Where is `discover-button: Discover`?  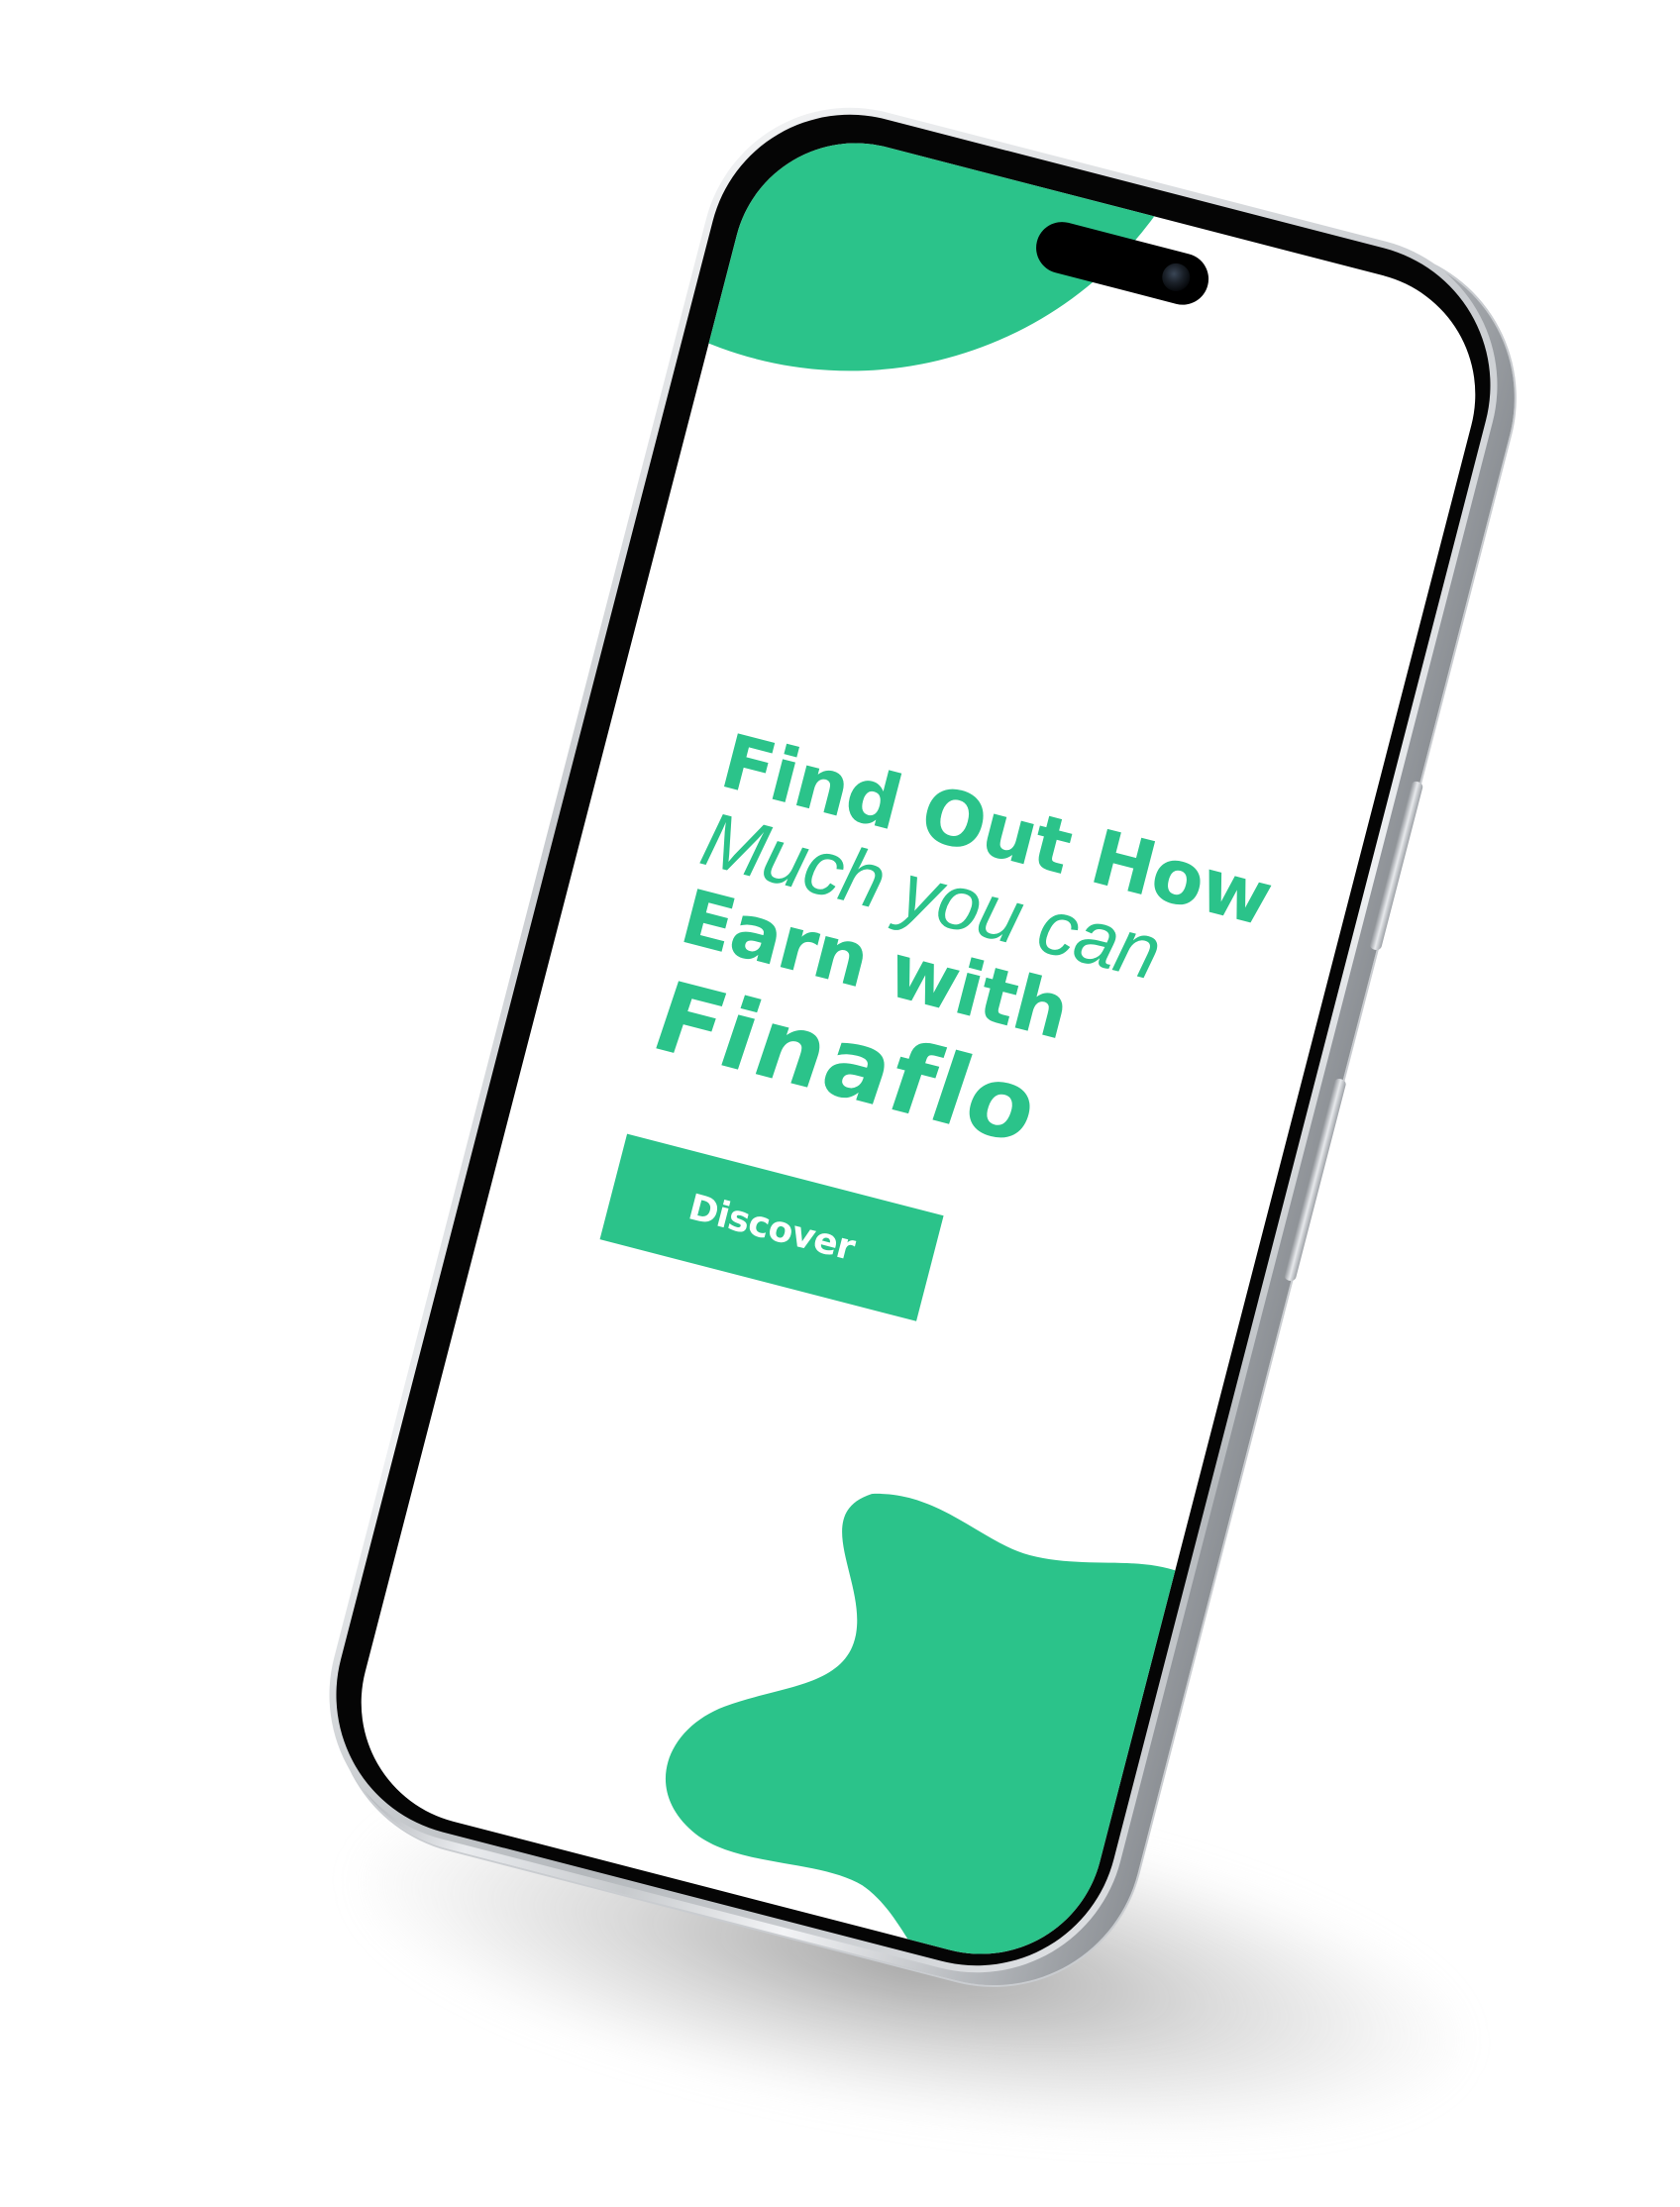
discover-button: Discover is located at coordinates (771, 1227).